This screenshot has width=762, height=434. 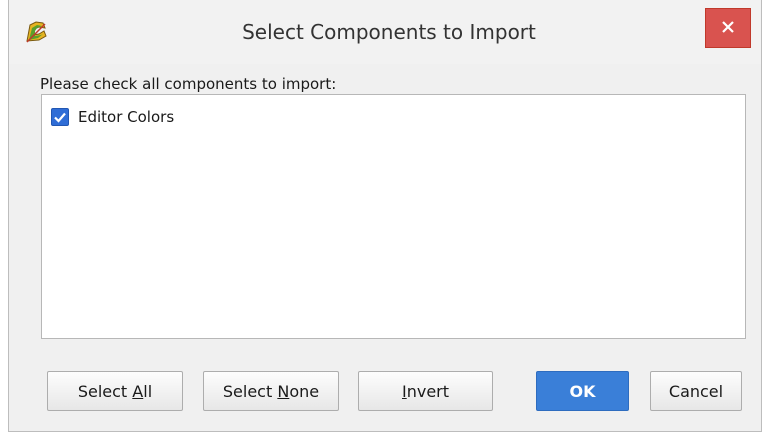 I want to click on select-all-label: Select All, so click(x=115, y=391).